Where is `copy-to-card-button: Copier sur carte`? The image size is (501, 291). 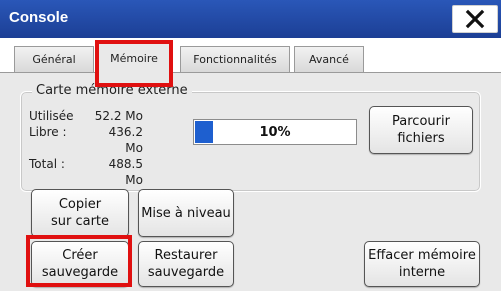 copy-to-card-button: Copier sur carte is located at coordinates (80, 213).